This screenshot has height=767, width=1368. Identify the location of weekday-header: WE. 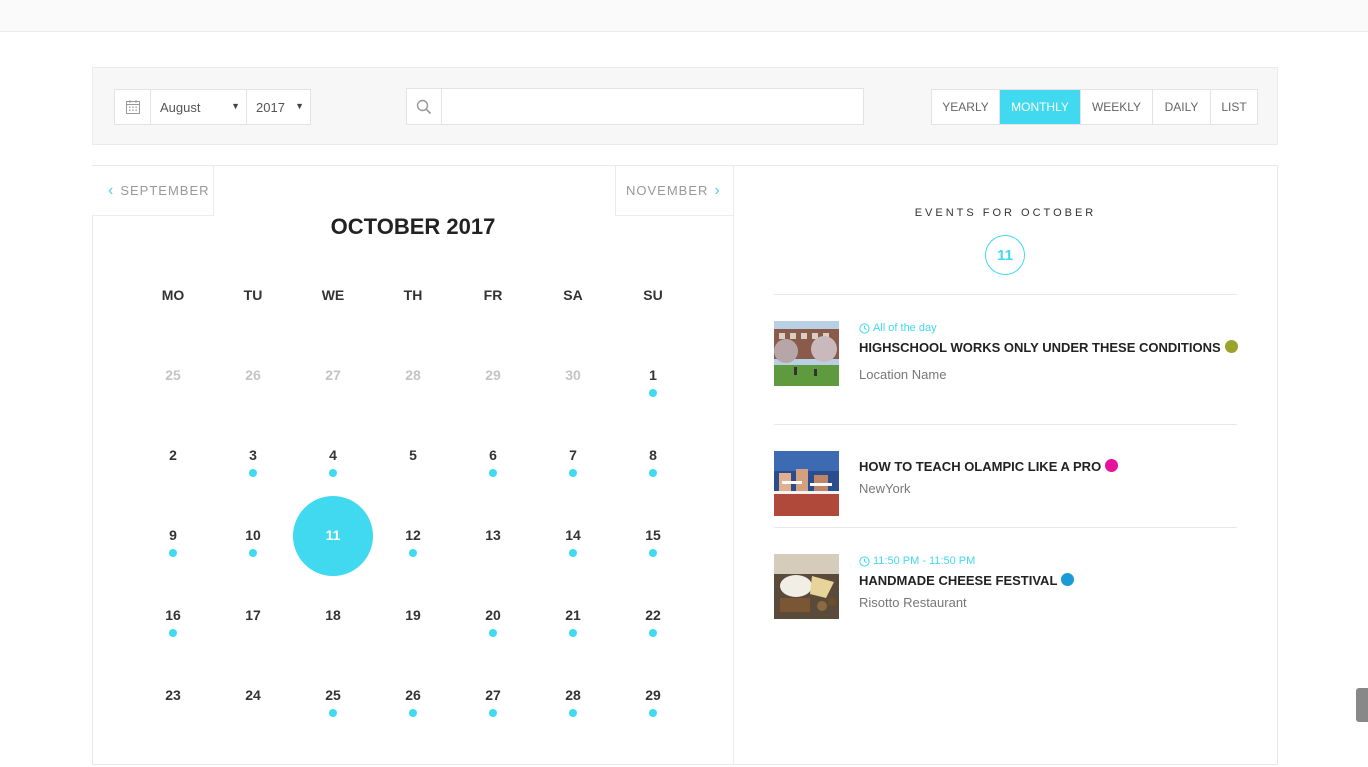
(333, 295).